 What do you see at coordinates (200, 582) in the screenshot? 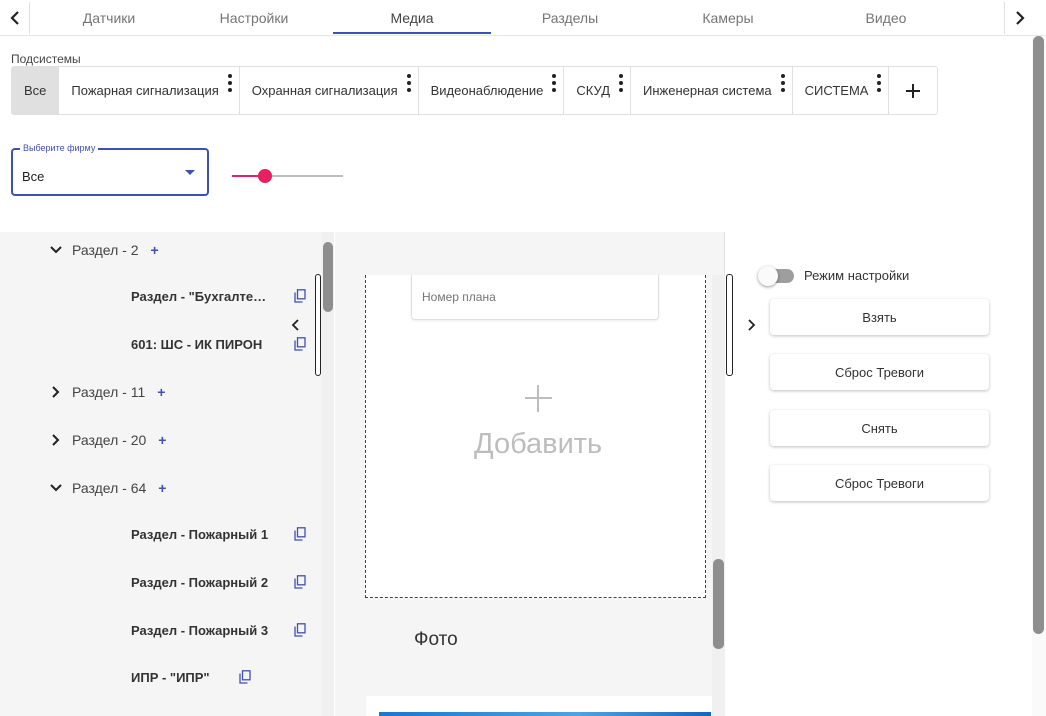
I see `tree-leaf-label: Раздел - Пожарный 2` at bounding box center [200, 582].